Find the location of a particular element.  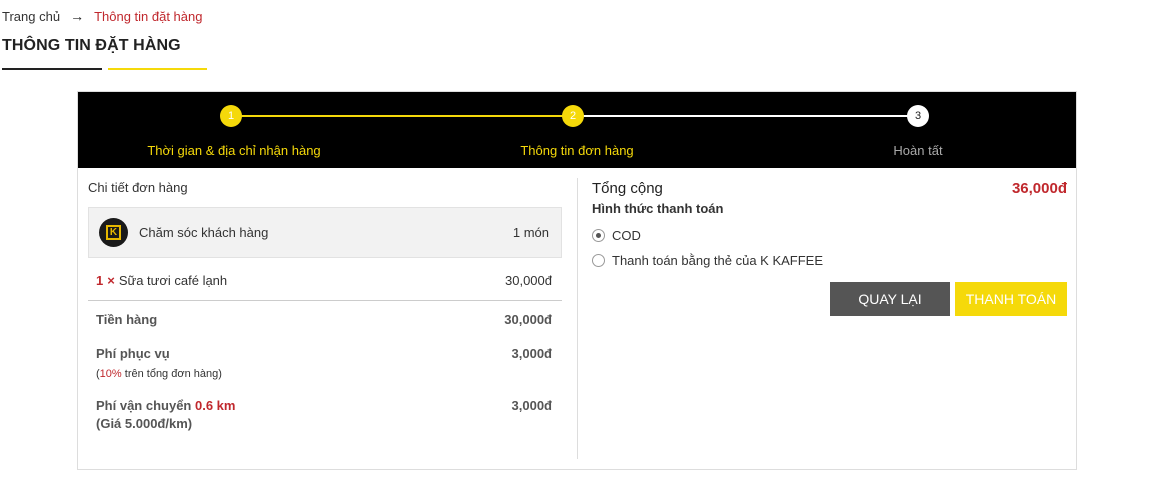

back-button: QUAY LẠI is located at coordinates (890, 299).